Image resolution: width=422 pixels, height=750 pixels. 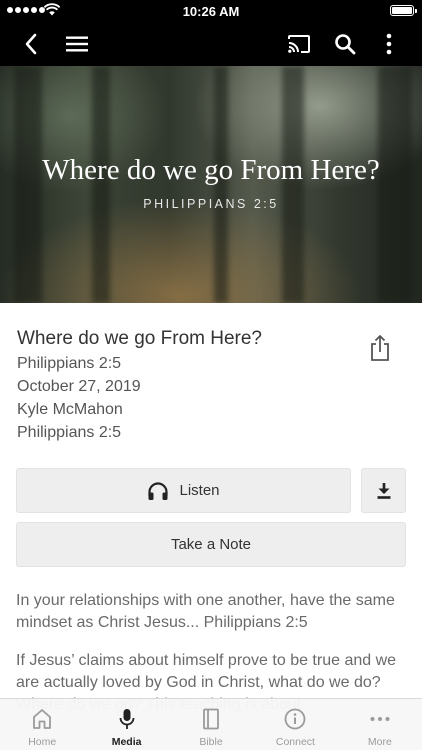 What do you see at coordinates (403, 10) in the screenshot?
I see `battery-icon` at bounding box center [403, 10].